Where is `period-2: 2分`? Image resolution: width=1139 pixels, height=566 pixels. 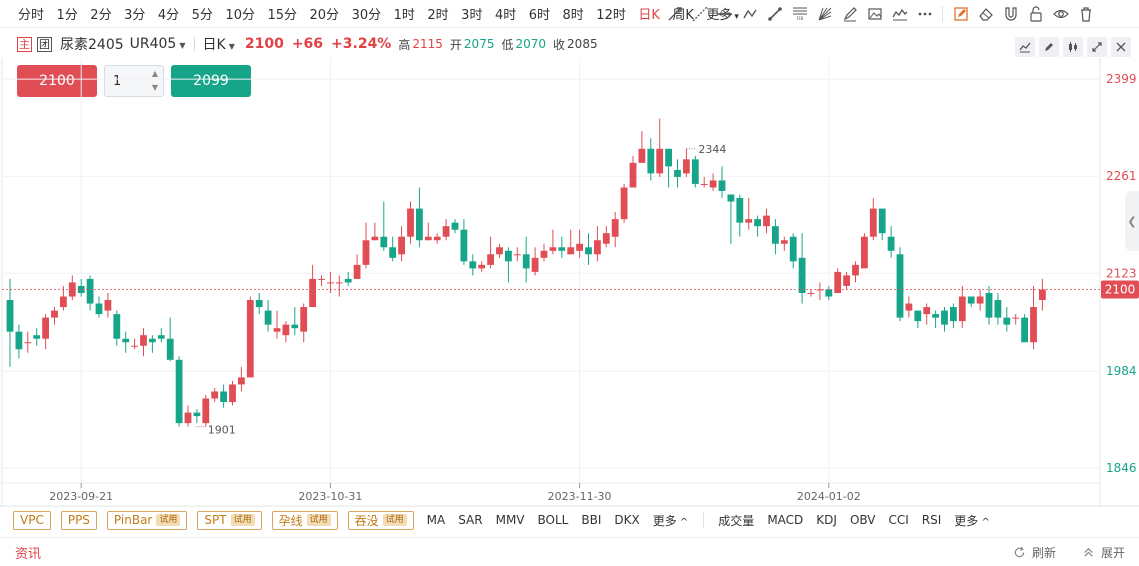 period-2: 2分 is located at coordinates (100, 13).